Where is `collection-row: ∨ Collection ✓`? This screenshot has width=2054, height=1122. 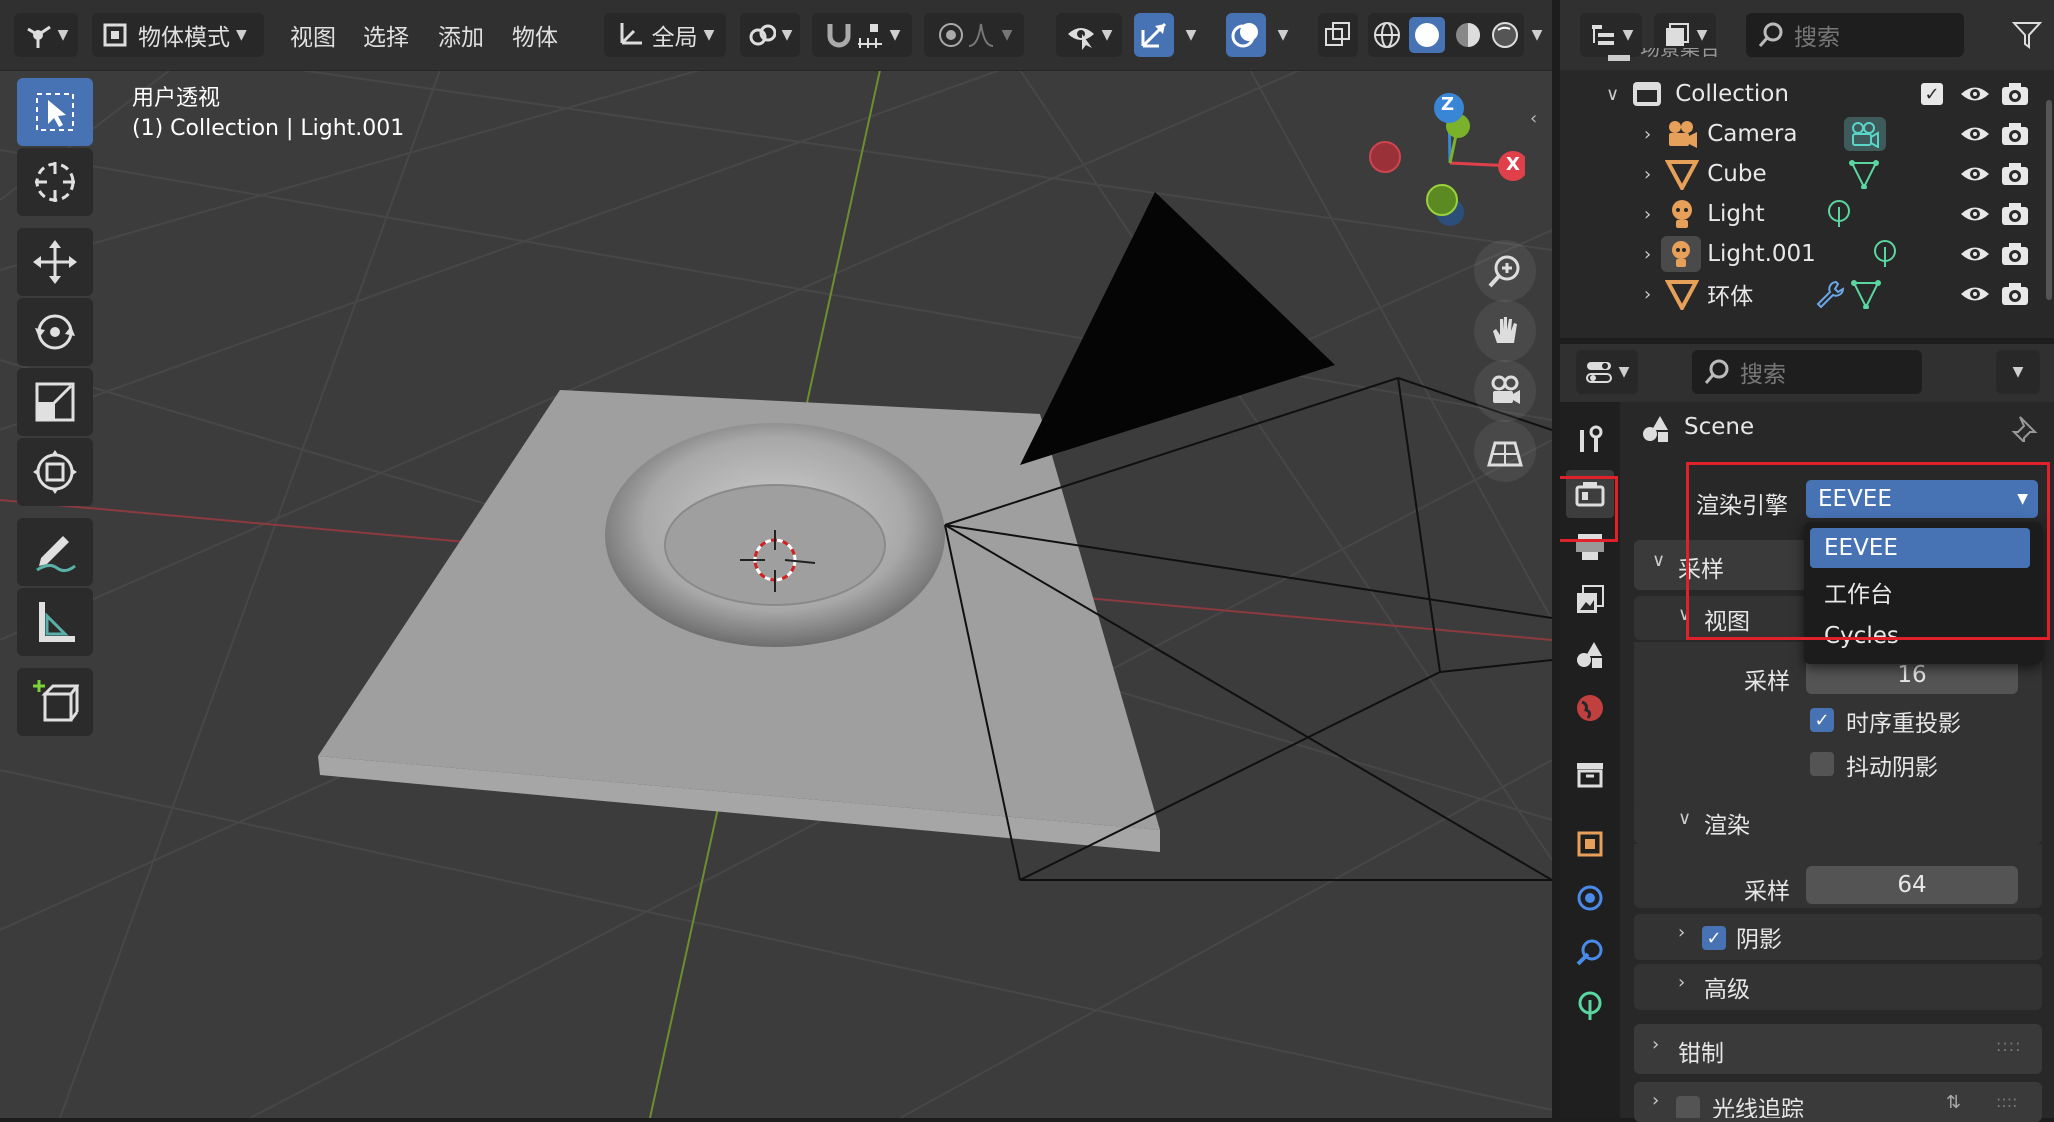 collection-row: ∨ Collection ✓ is located at coordinates (1807, 94).